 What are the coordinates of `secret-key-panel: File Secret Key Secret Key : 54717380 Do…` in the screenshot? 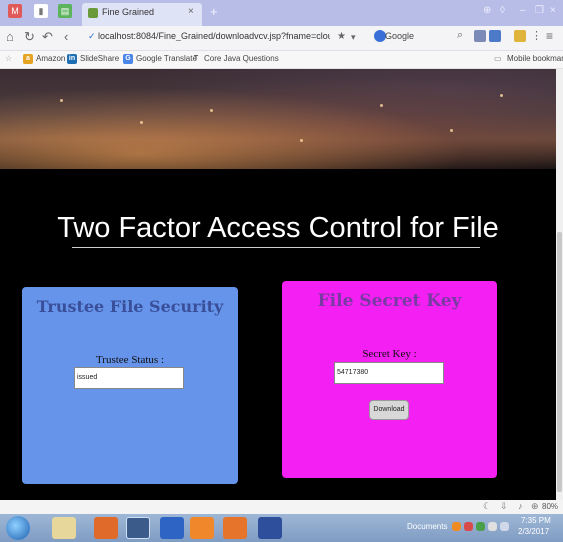 It's located at (389, 379).